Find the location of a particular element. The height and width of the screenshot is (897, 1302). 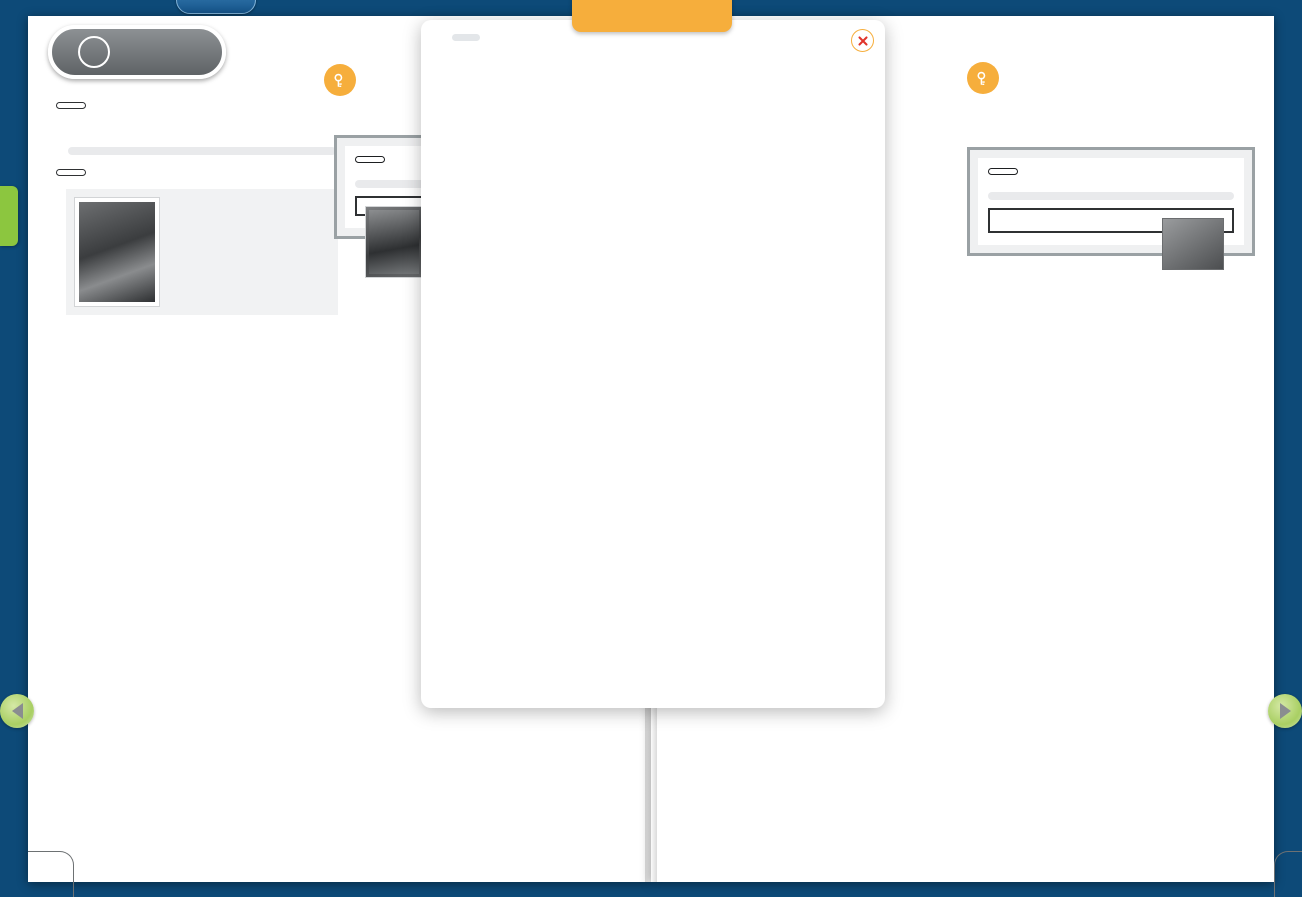

alice-info-table is located at coordinates (253, 252).